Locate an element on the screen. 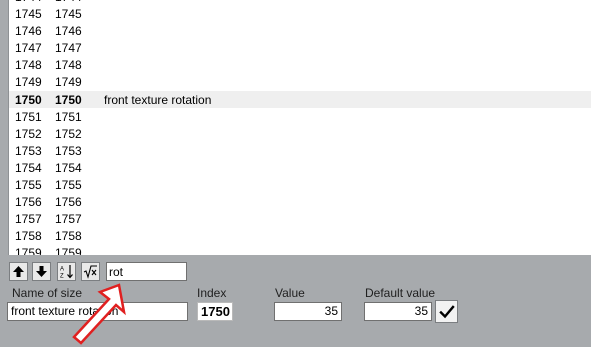 The height and width of the screenshot is (347, 591). checkmark-icon is located at coordinates (446, 311).